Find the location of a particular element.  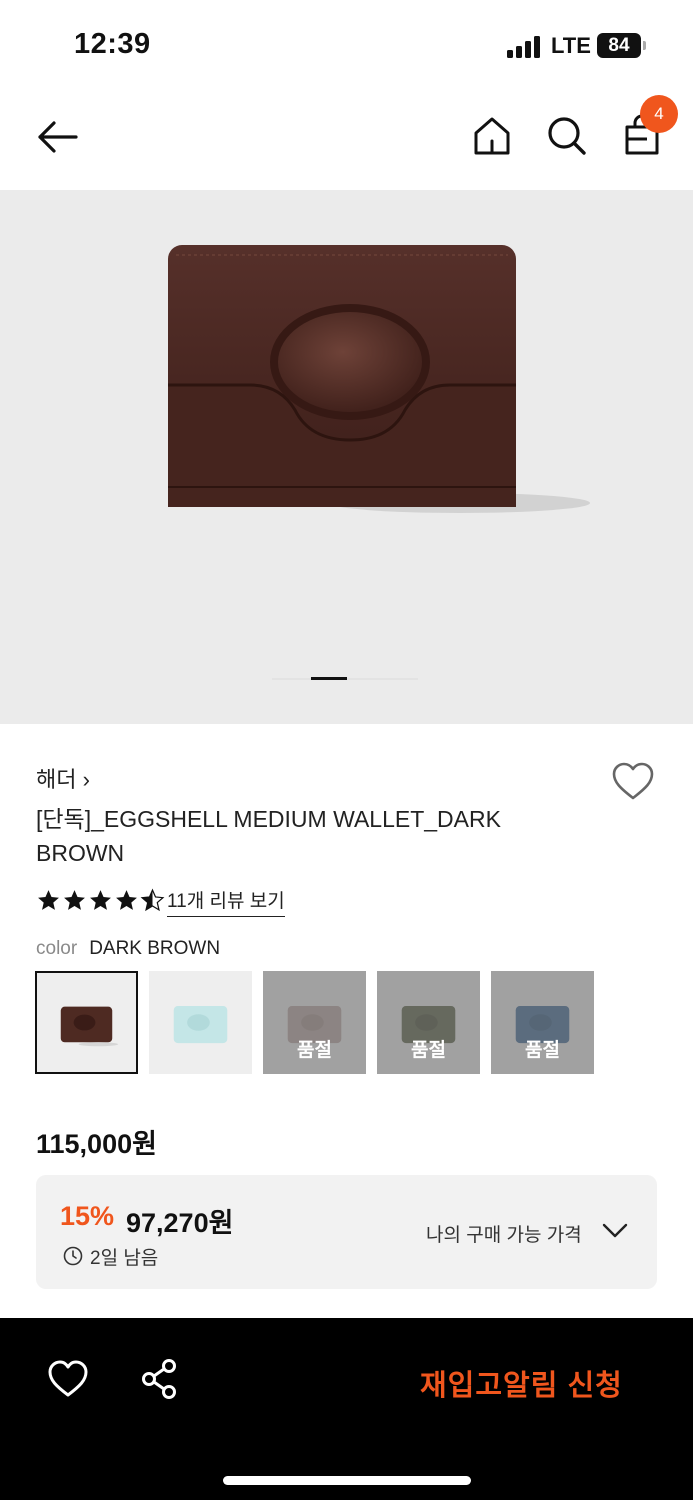

half-star-icon is located at coordinates (152, 900).